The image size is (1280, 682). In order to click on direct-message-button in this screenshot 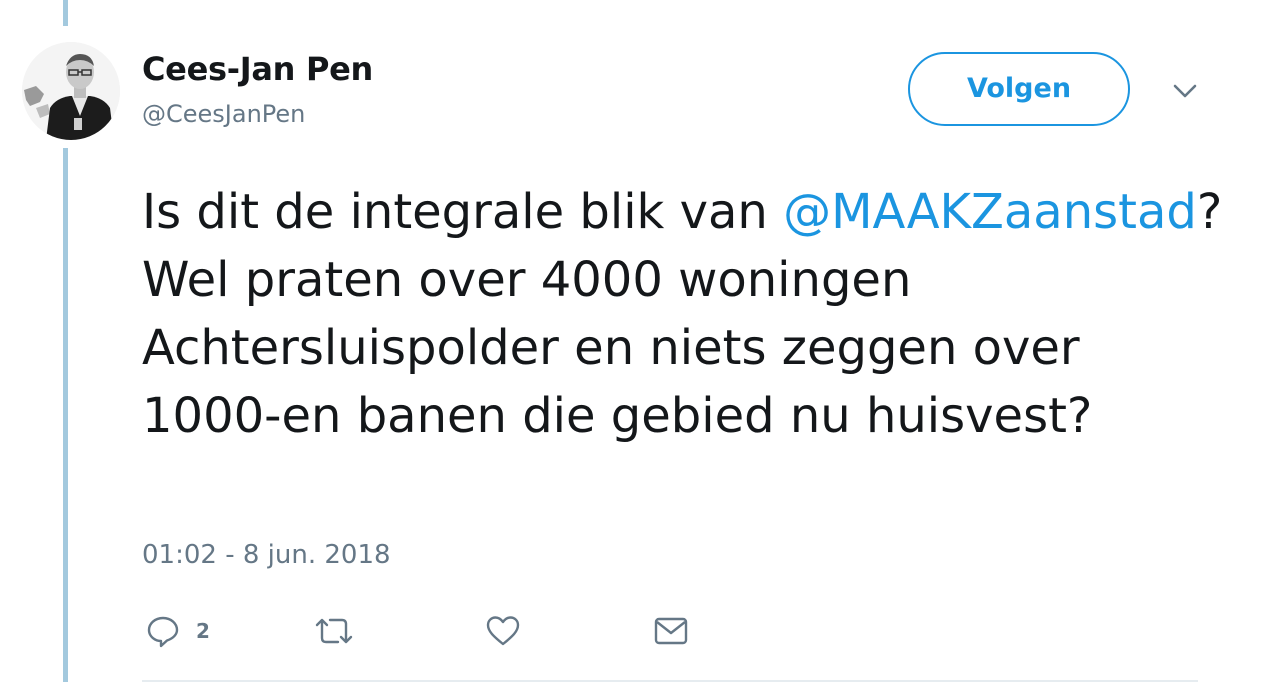, I will do `click(671, 631)`.